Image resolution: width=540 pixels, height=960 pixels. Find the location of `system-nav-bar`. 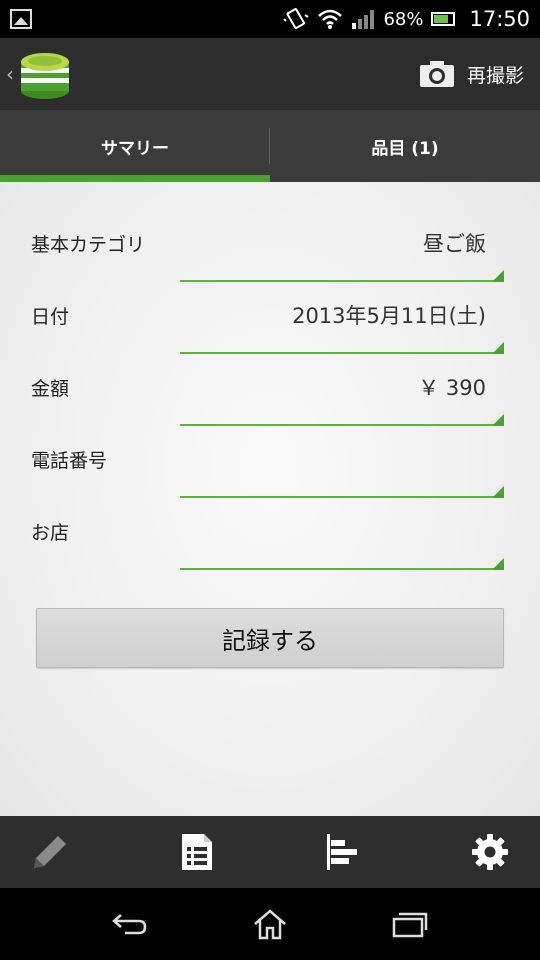

system-nav-bar is located at coordinates (270, 924).